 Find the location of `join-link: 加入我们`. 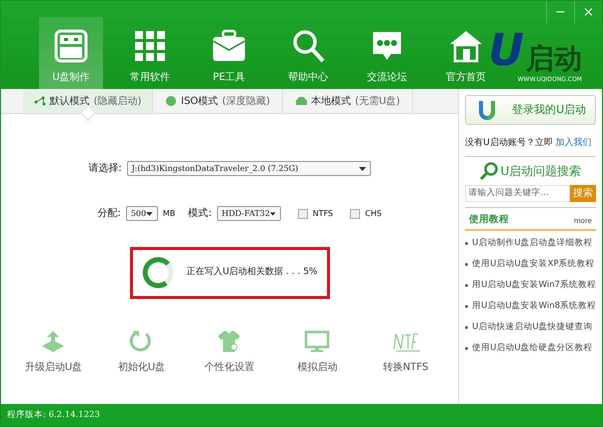

join-link: 加入我们 is located at coordinates (574, 143).